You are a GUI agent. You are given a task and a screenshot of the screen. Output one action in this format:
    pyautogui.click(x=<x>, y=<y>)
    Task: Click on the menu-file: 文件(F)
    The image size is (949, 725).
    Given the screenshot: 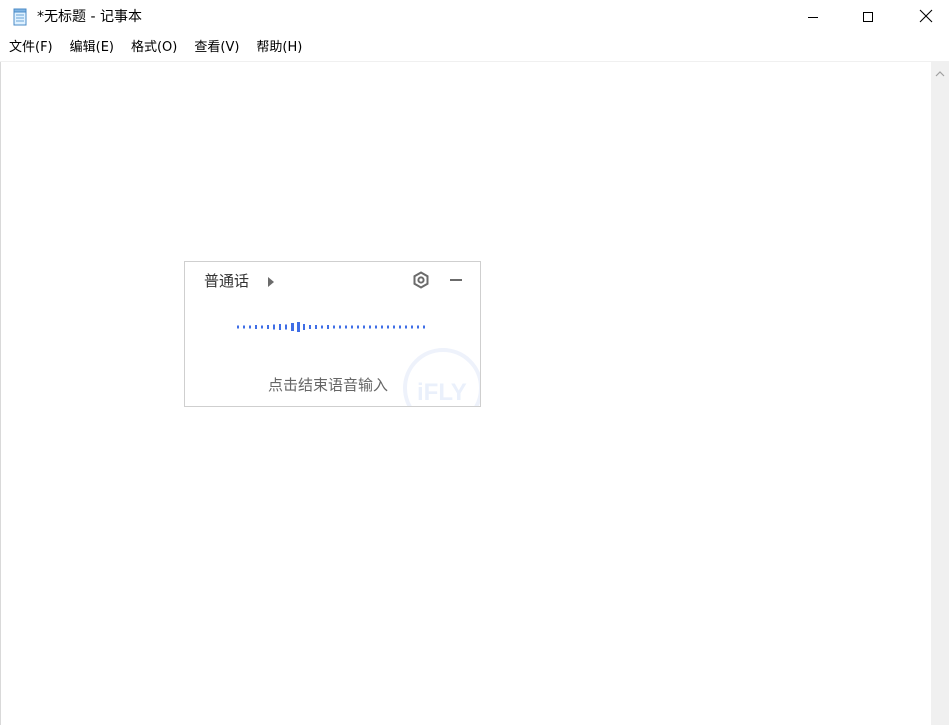 What is the action you would take?
    pyautogui.click(x=30, y=48)
    